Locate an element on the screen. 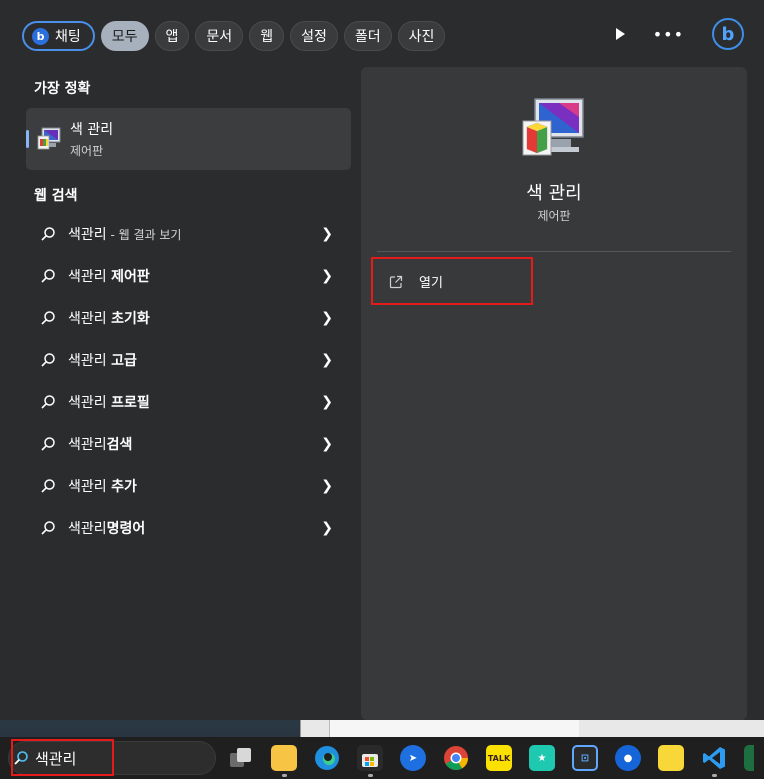 The width and height of the screenshot is (764, 779). bing-icon: b is located at coordinates (40, 36).